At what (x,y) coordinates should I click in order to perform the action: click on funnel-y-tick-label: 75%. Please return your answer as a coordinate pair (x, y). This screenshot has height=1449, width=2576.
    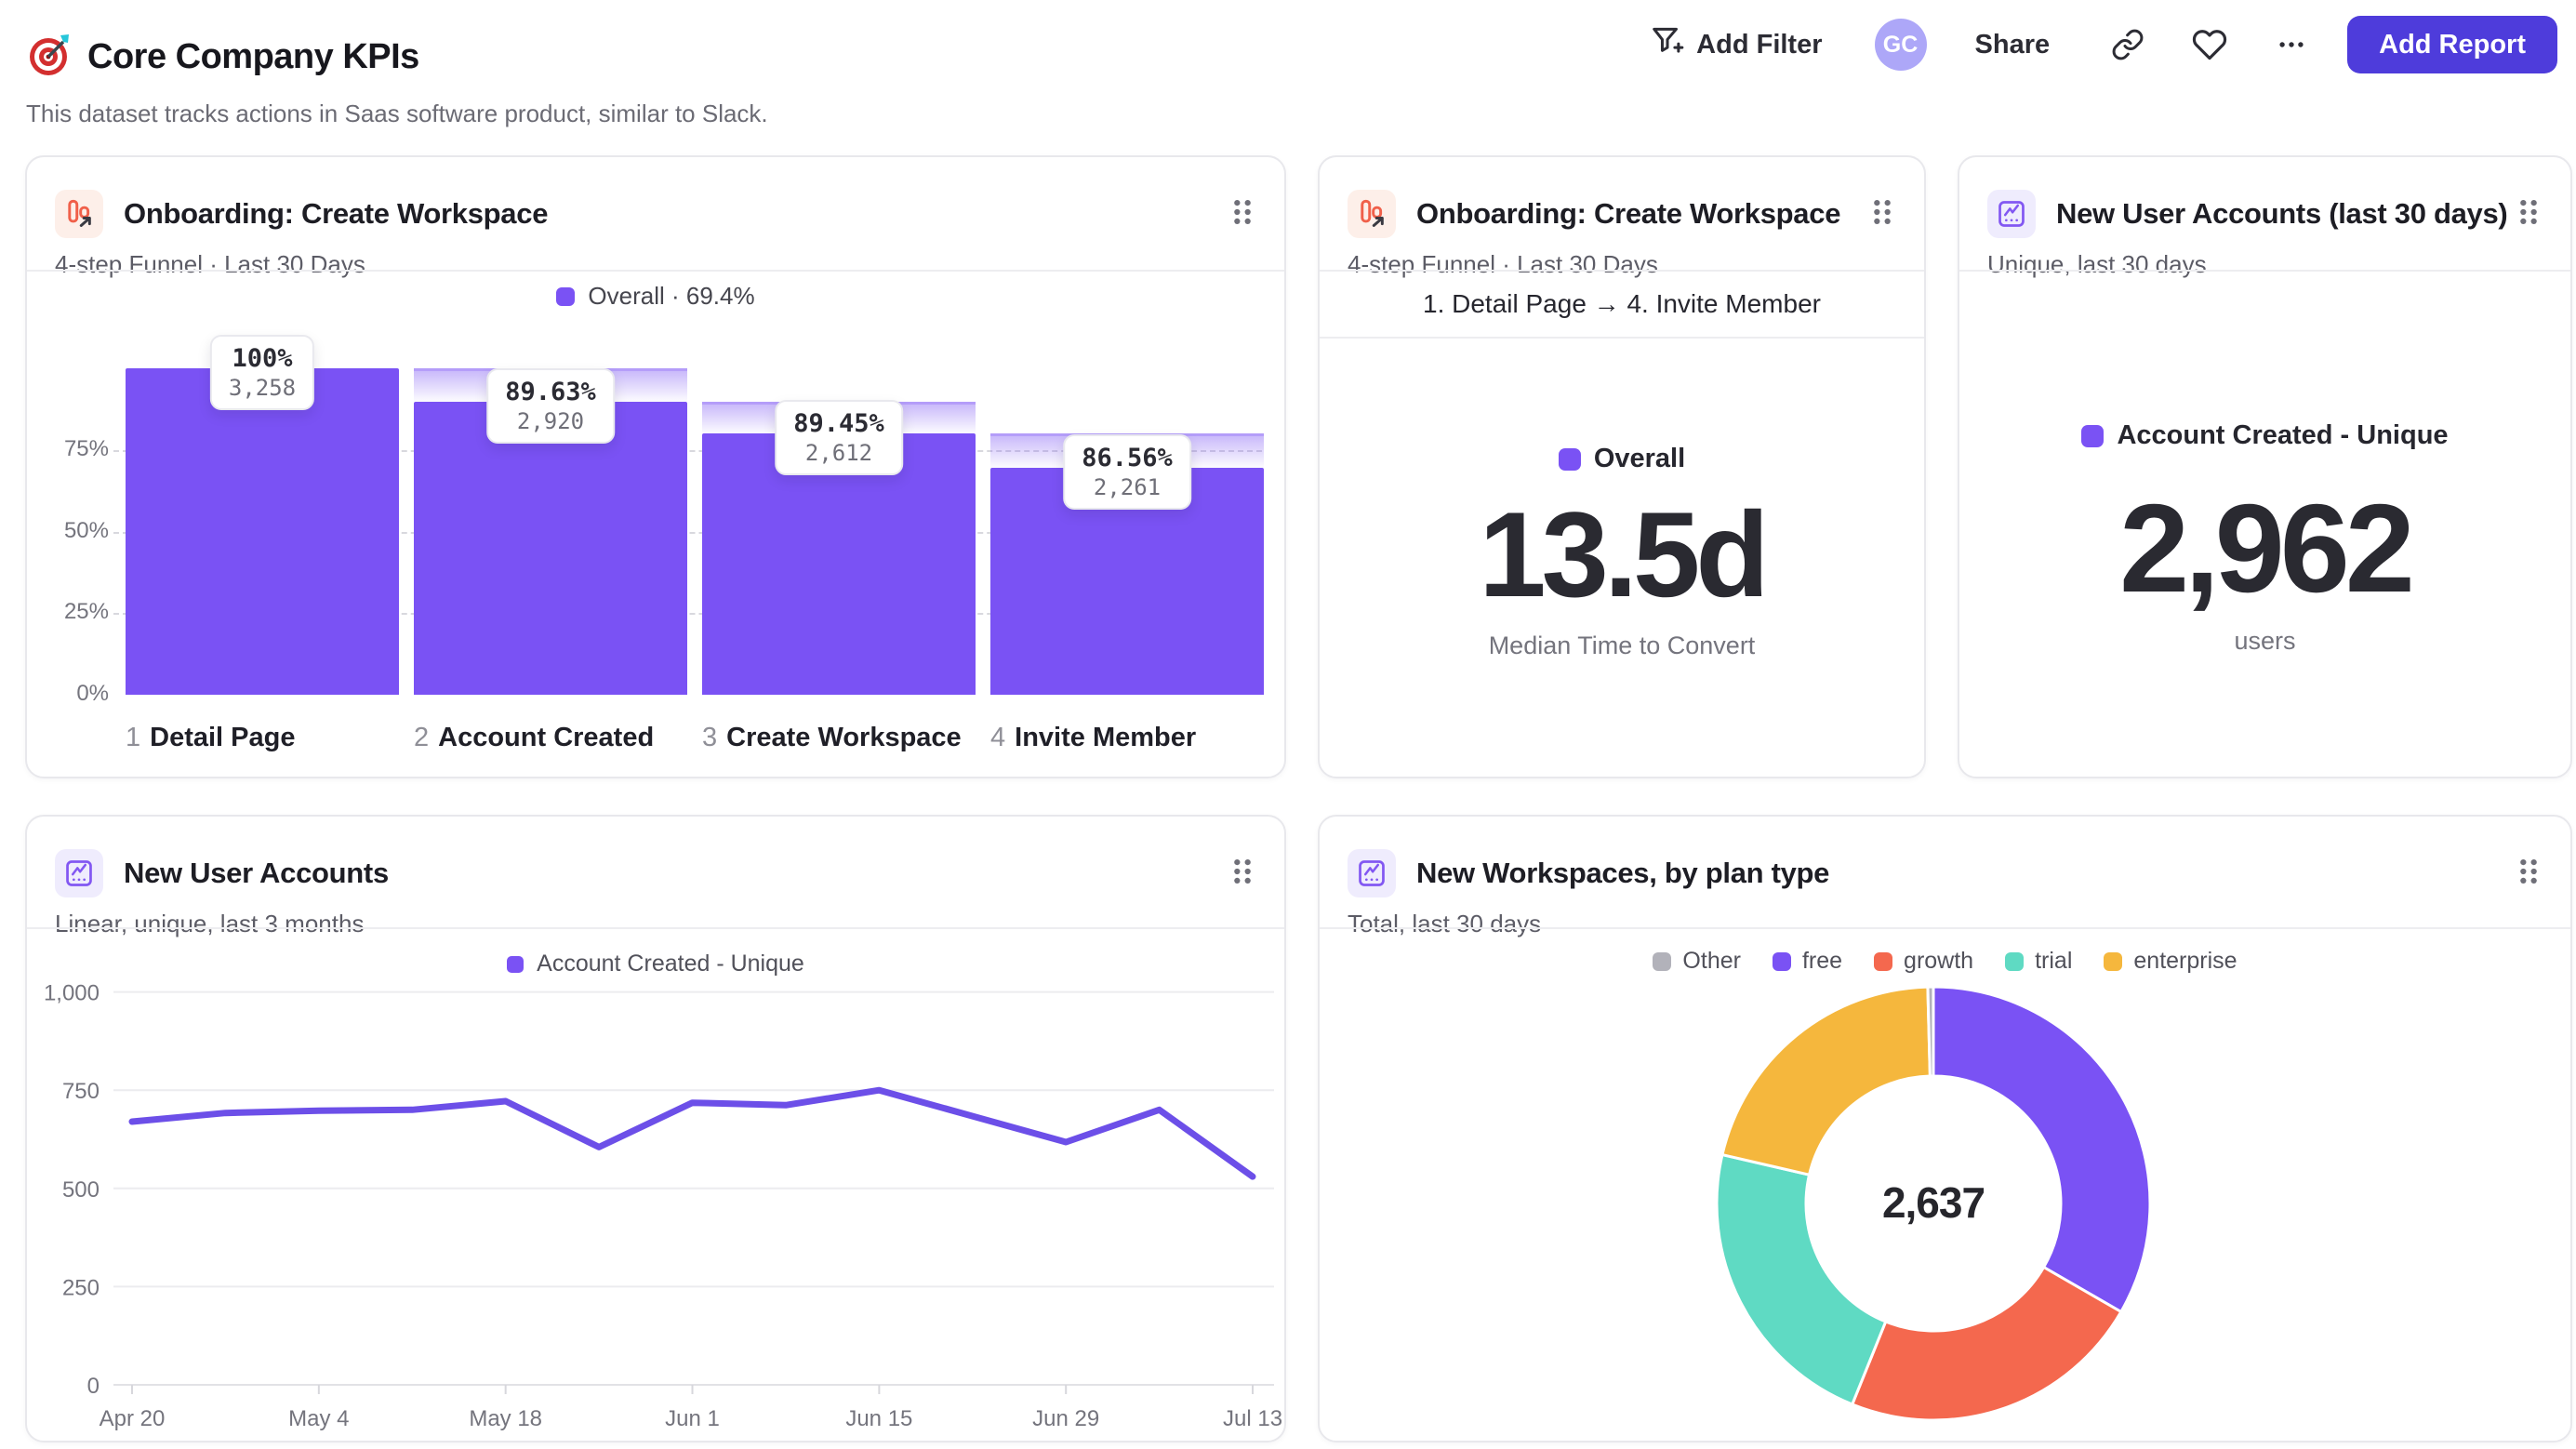
    Looking at the image, I should click on (86, 448).